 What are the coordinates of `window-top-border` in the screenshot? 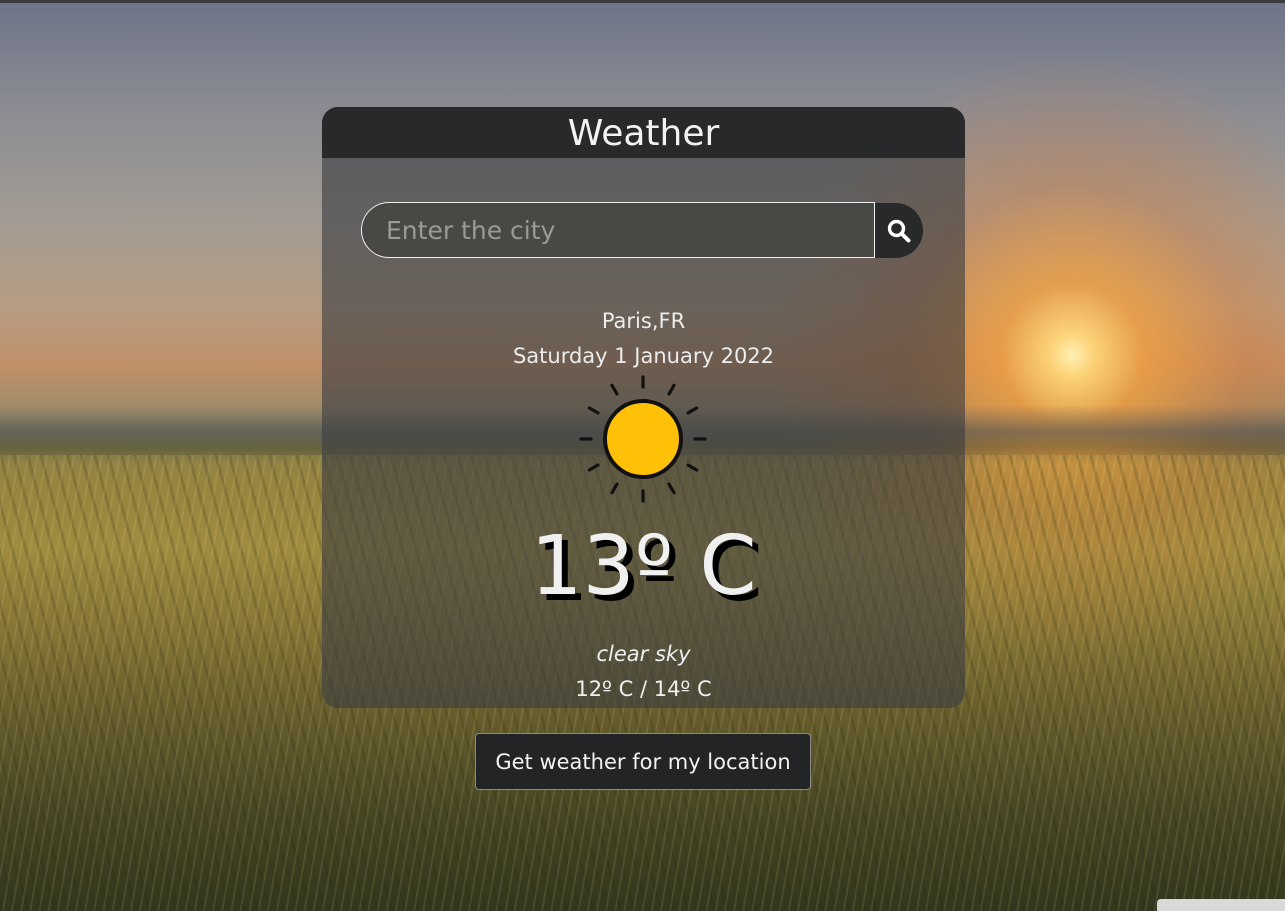 It's located at (642, 1).